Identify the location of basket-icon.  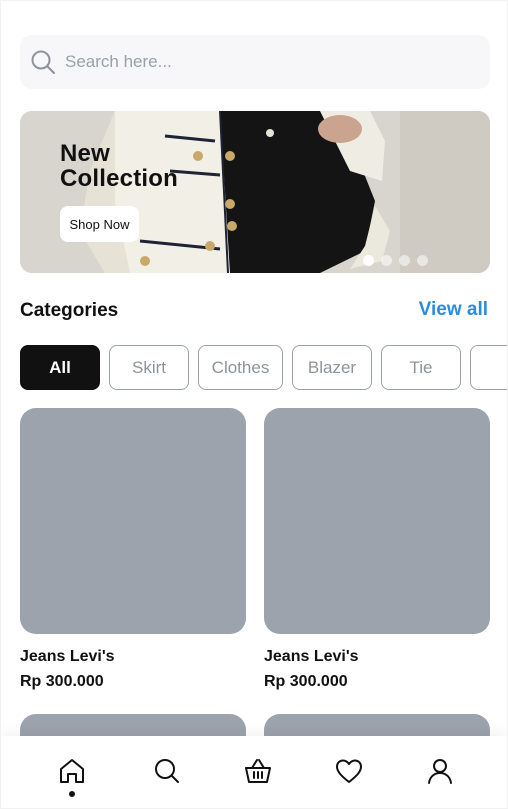
(258, 771).